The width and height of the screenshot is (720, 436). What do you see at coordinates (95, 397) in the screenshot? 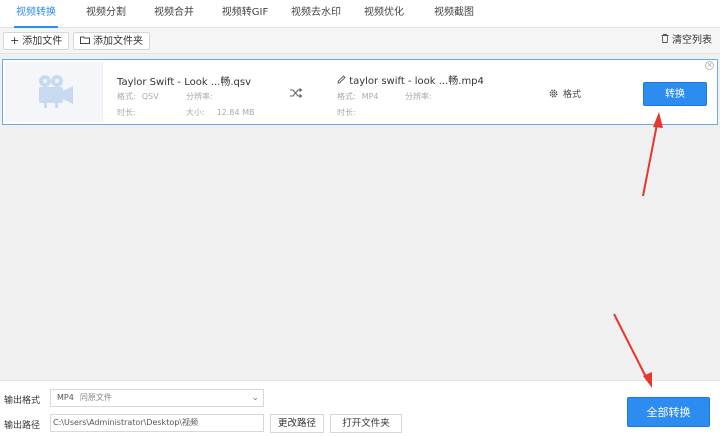
I see `output-format-select-sub: 同原文件` at bounding box center [95, 397].